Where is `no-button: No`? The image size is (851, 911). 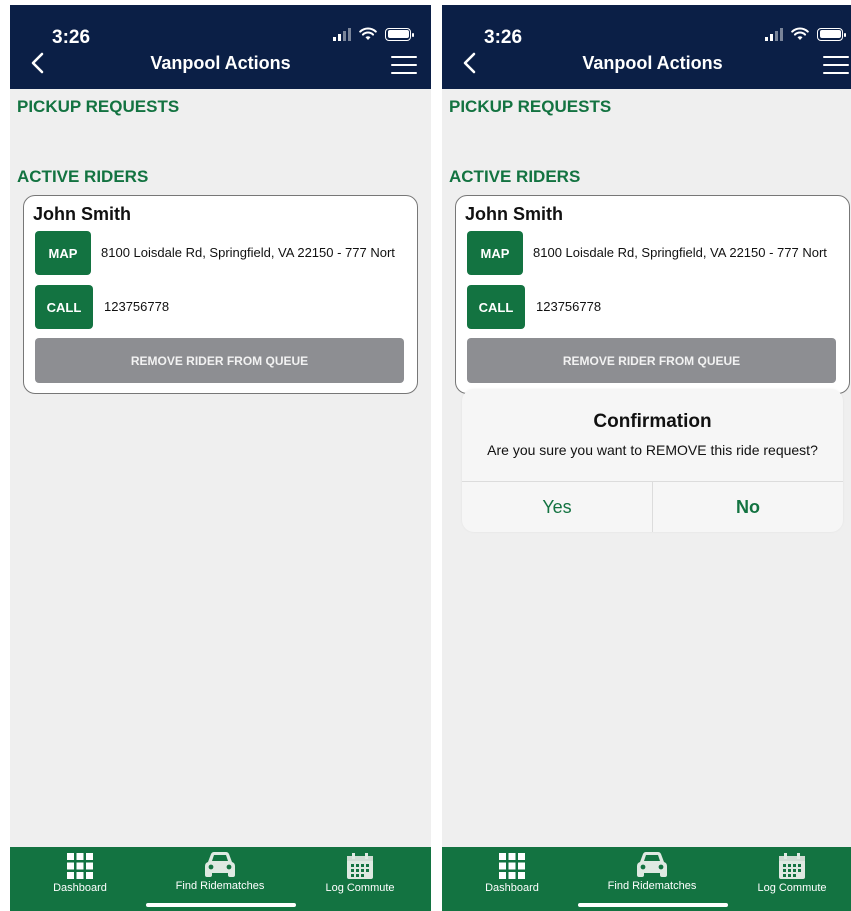
no-button: No is located at coordinates (748, 507).